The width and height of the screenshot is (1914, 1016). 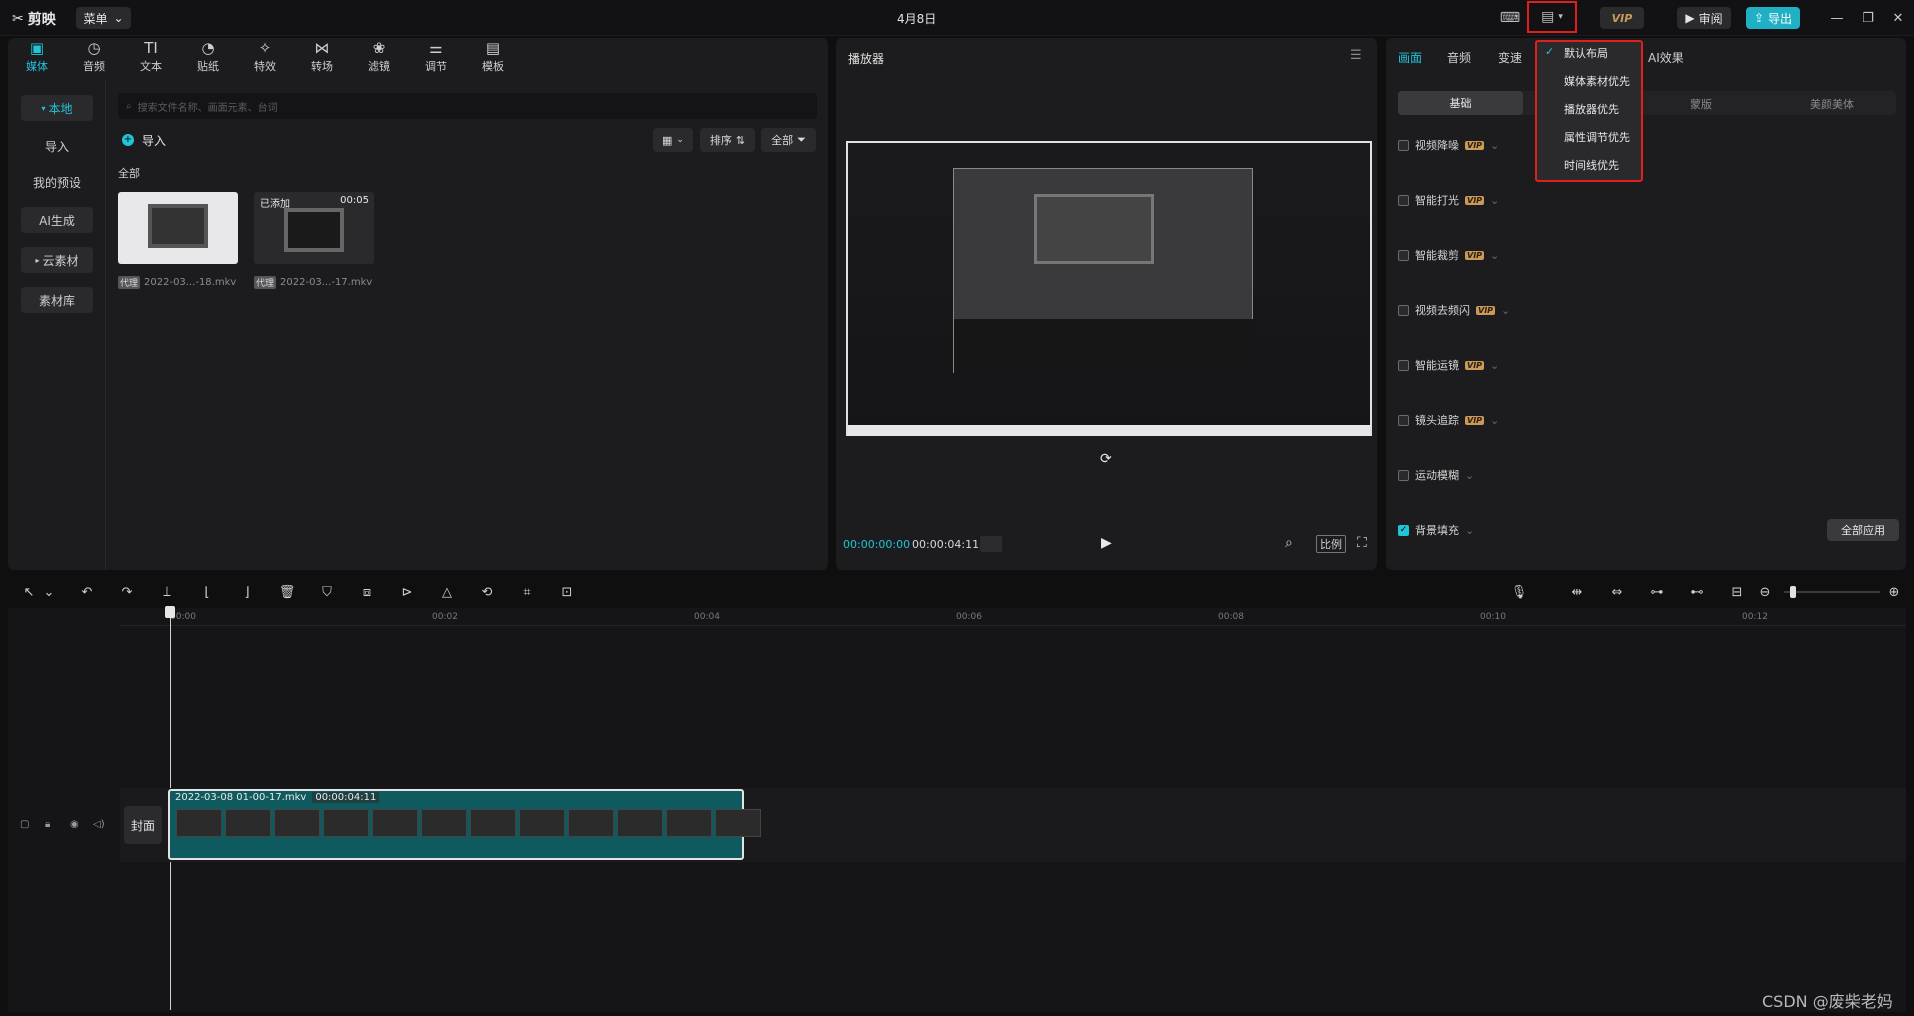 What do you see at coordinates (178, 240) in the screenshot?
I see `media-item: 代理 2022-03...-18.mkv` at bounding box center [178, 240].